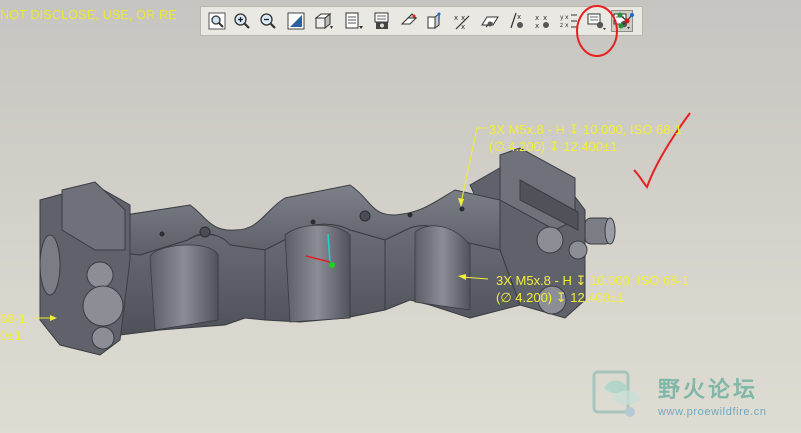 The image size is (801, 433). I want to click on red-markup, so click(633, 97).